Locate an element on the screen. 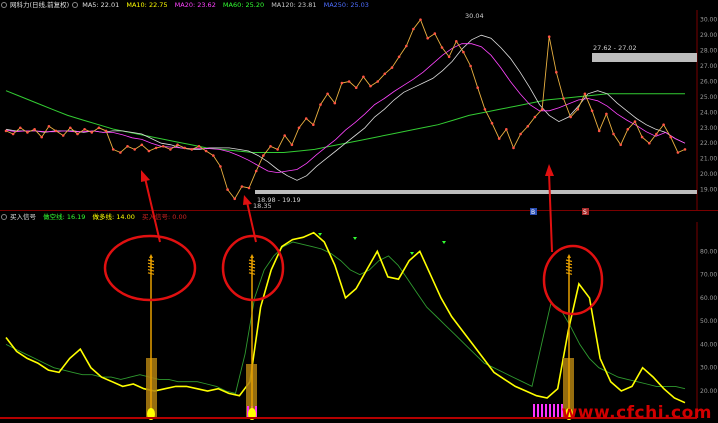  price-tick-label: 25.00 is located at coordinates (708, 97).